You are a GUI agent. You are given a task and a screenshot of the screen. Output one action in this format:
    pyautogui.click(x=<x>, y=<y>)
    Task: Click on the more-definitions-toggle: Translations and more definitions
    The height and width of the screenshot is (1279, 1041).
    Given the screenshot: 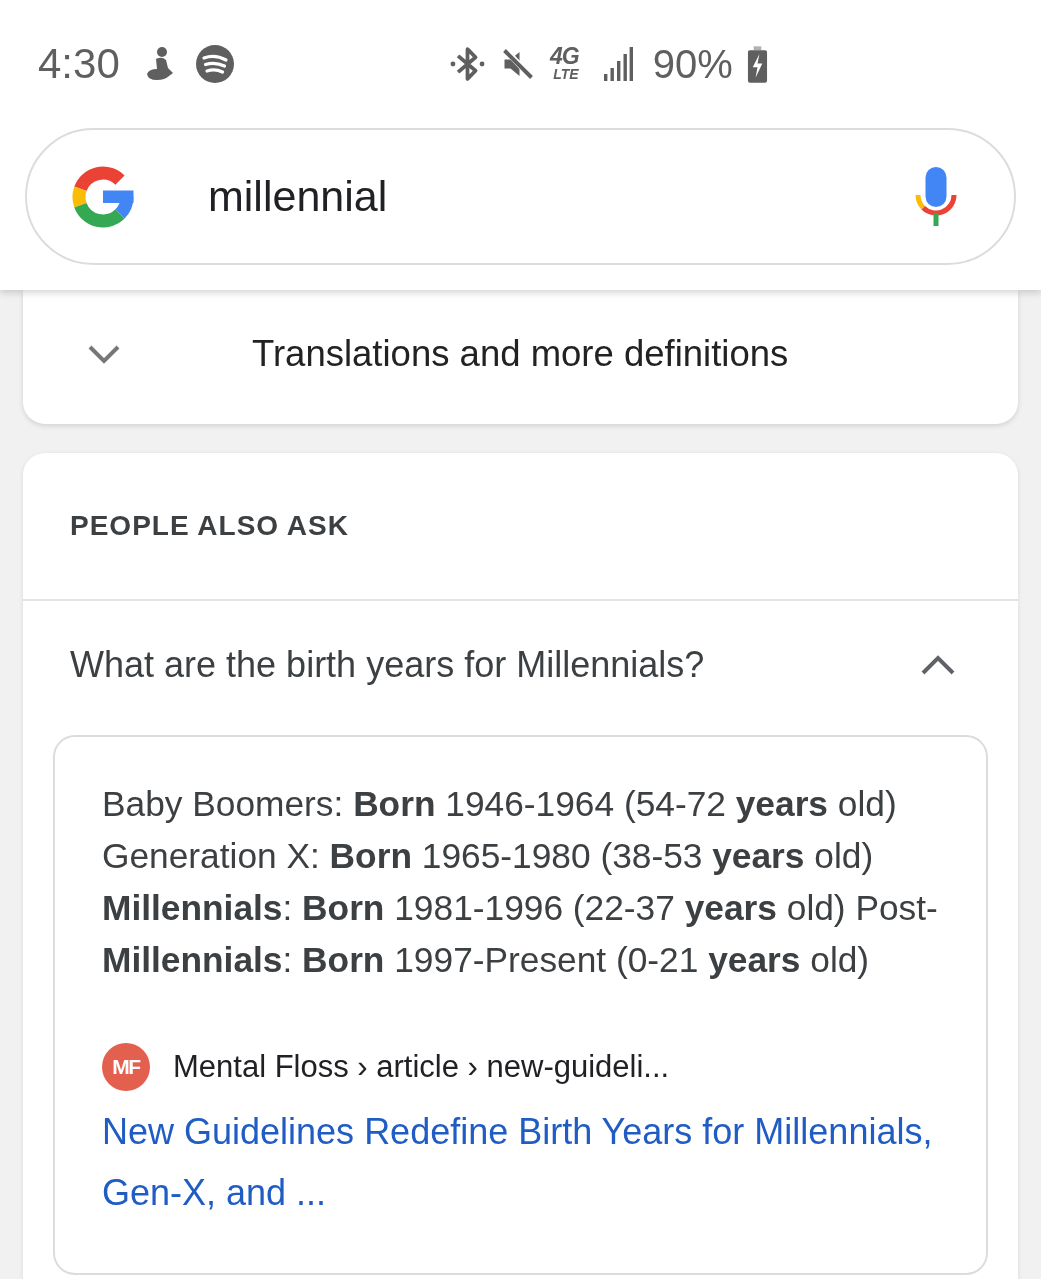 What is the action you would take?
    pyautogui.click(x=520, y=354)
    